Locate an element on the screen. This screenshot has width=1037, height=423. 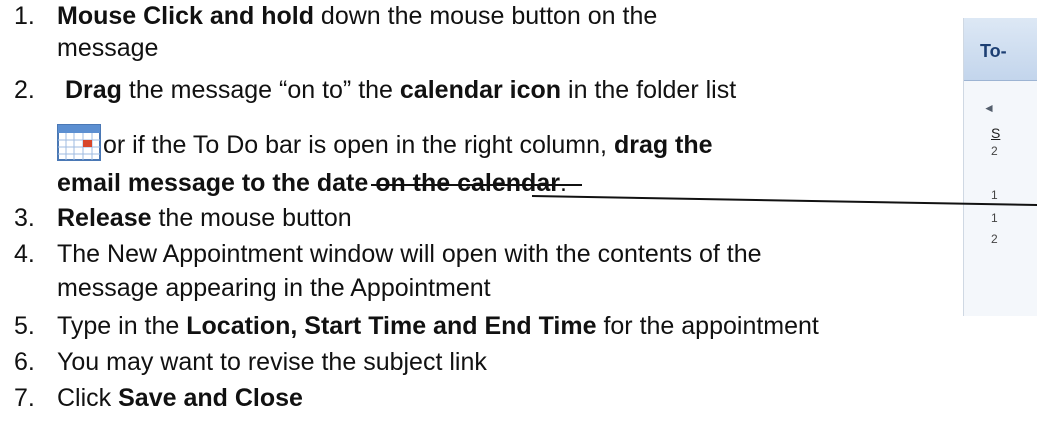
todo-bar-title: To- is located at coordinates (993, 51).